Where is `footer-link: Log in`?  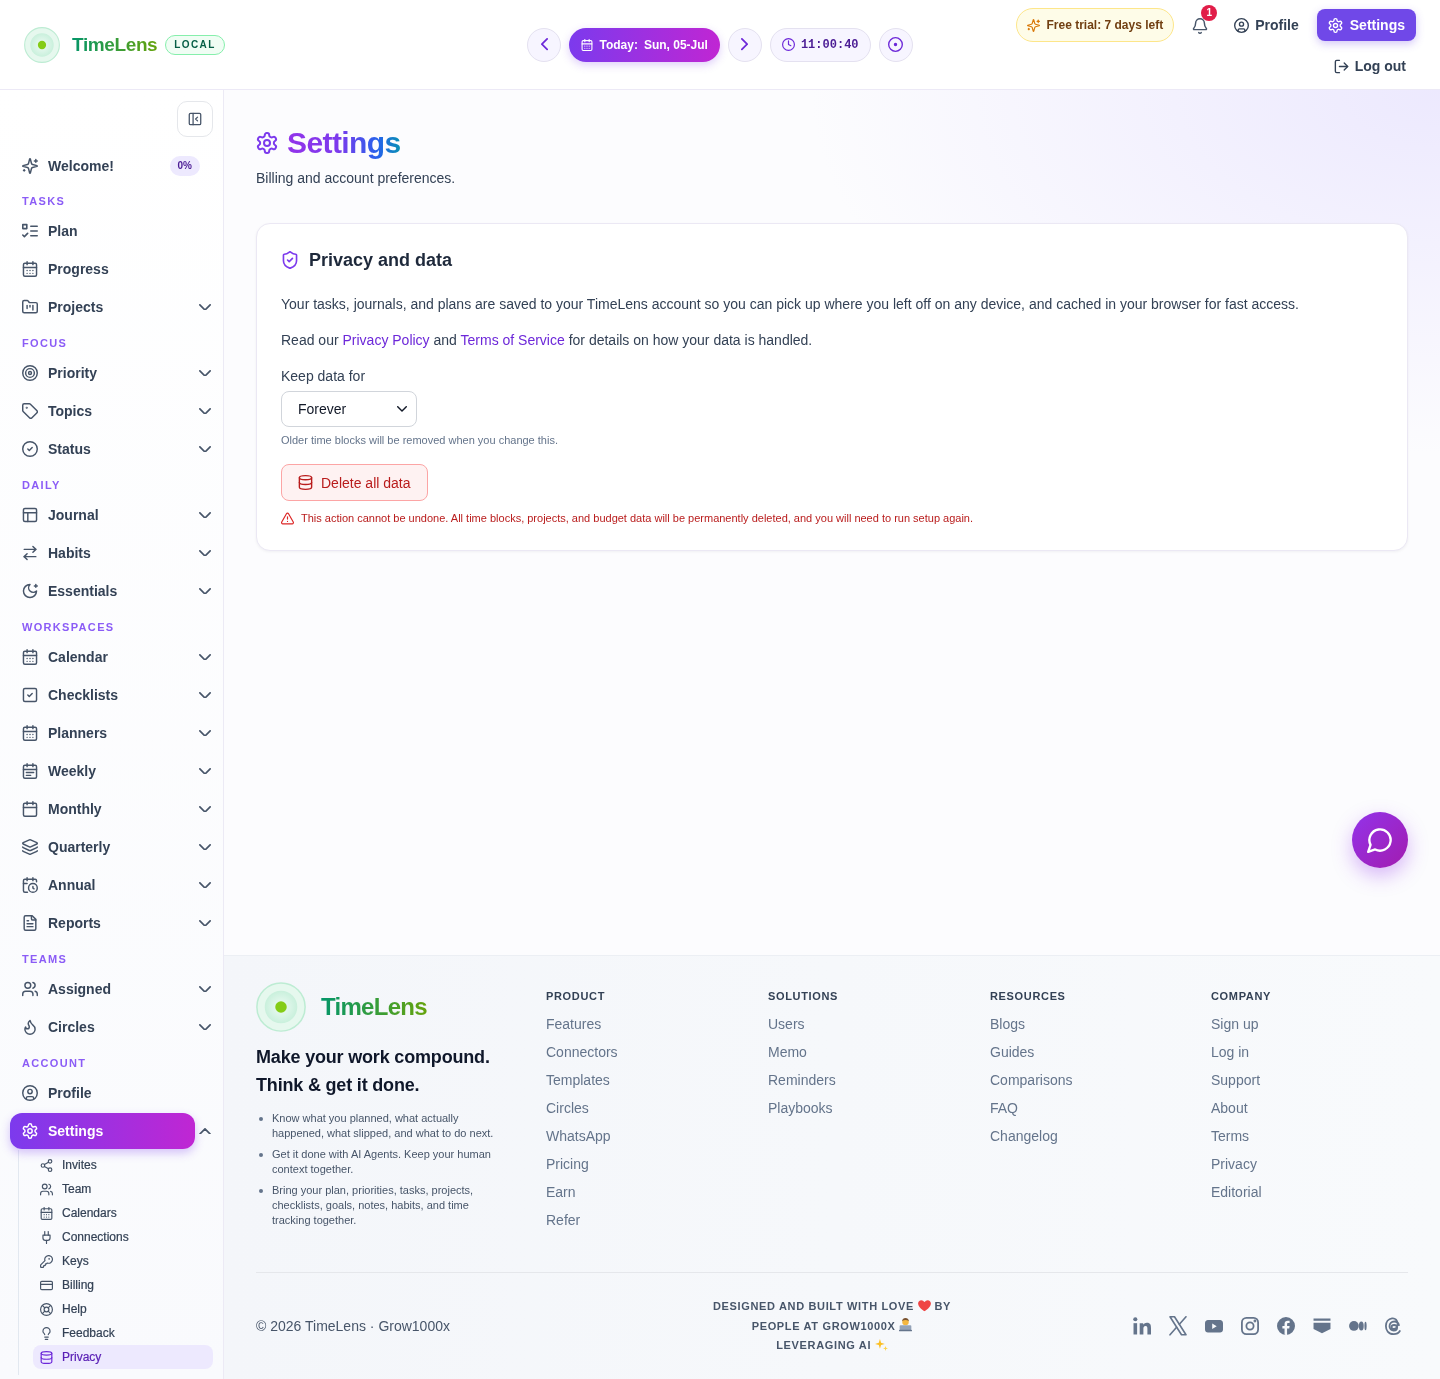
footer-link: Log in is located at coordinates (1230, 1052).